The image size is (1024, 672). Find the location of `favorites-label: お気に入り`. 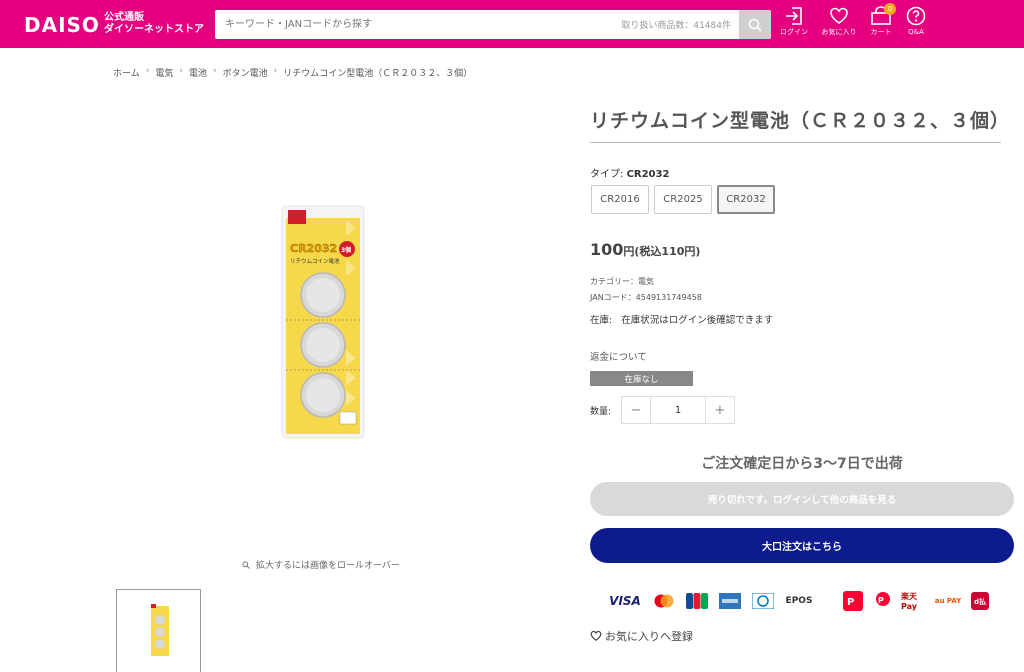

favorites-label: お気に入り is located at coordinates (839, 32).